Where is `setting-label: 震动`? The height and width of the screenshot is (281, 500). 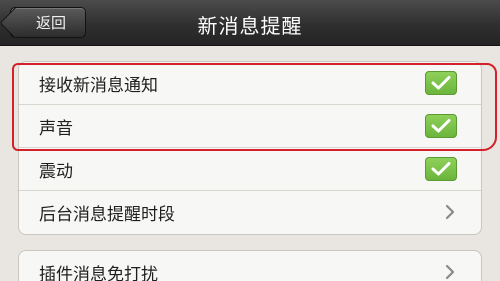
setting-label: 震动 is located at coordinates (56, 171).